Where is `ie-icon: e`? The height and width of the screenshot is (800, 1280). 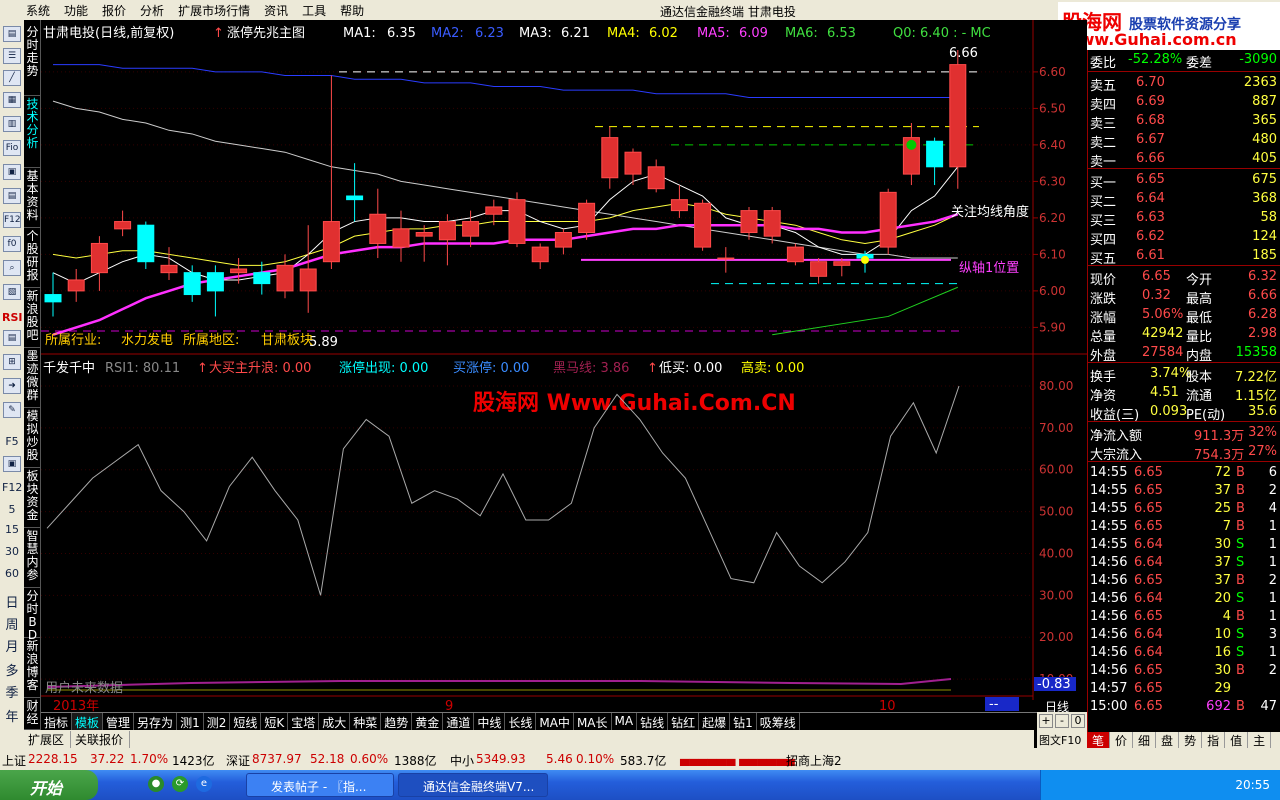 ie-icon: e is located at coordinates (204, 784).